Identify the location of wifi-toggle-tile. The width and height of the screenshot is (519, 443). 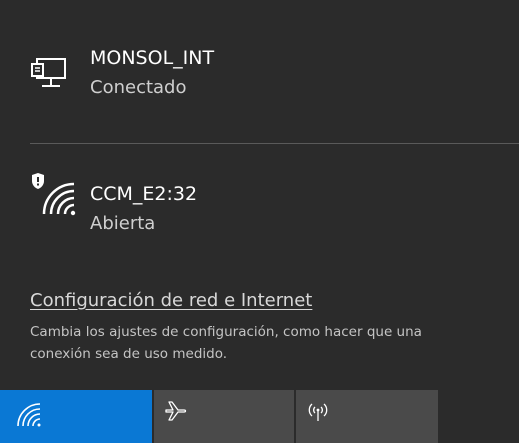
(76, 416).